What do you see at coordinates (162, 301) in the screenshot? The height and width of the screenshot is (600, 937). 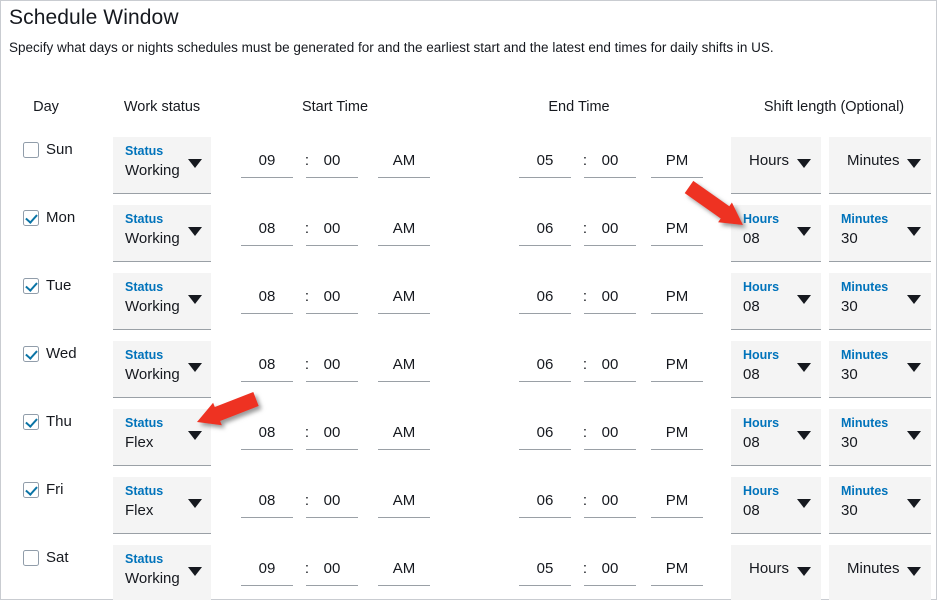 I see `work-status-select-tue: Status Working` at bounding box center [162, 301].